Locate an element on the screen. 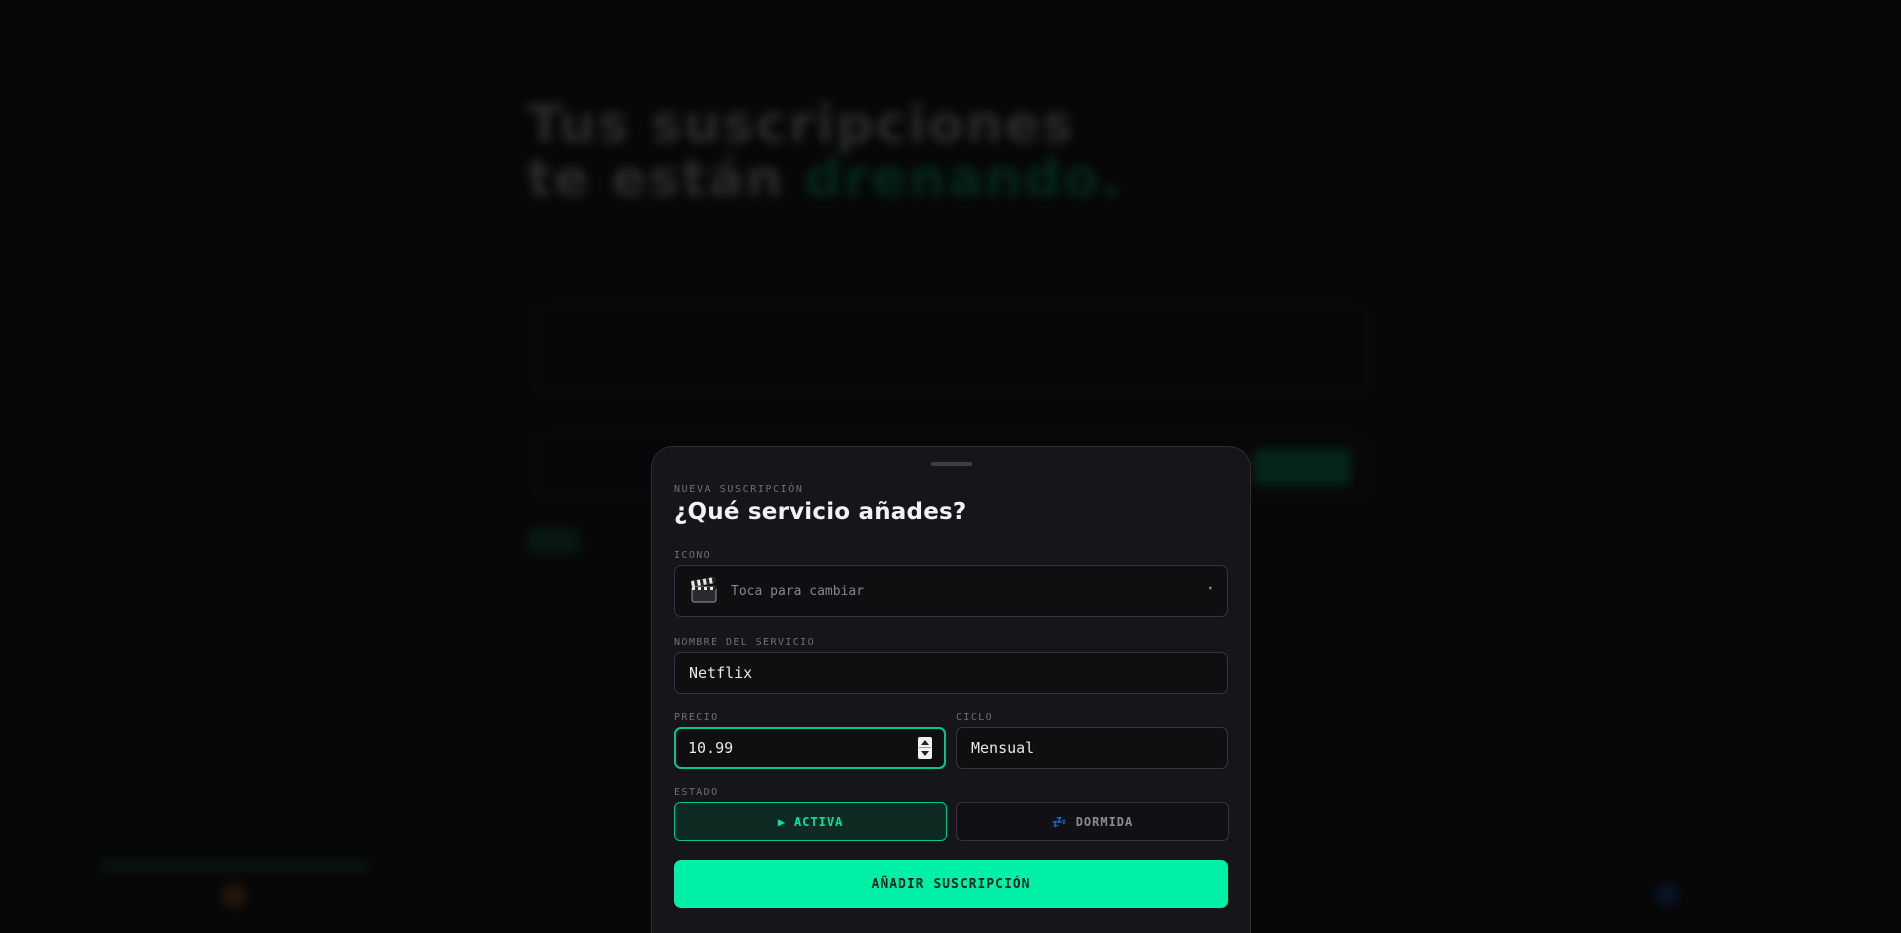 This screenshot has height=933, width=1901. state-sleep-button: 💤 DORMIDA is located at coordinates (1092, 821).